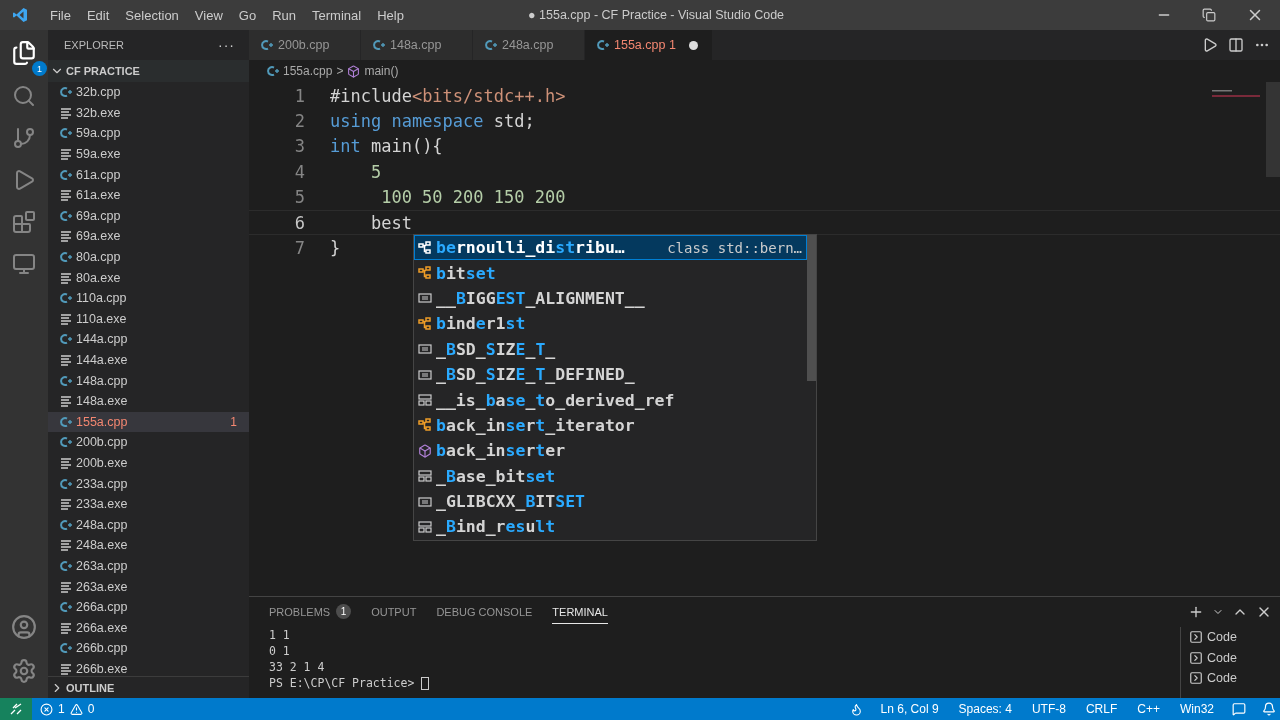 The width and height of the screenshot is (1280, 720). Describe the element at coordinates (484, 612) in the screenshot. I see `panel-tab: DEBUG CONSOLE` at that location.